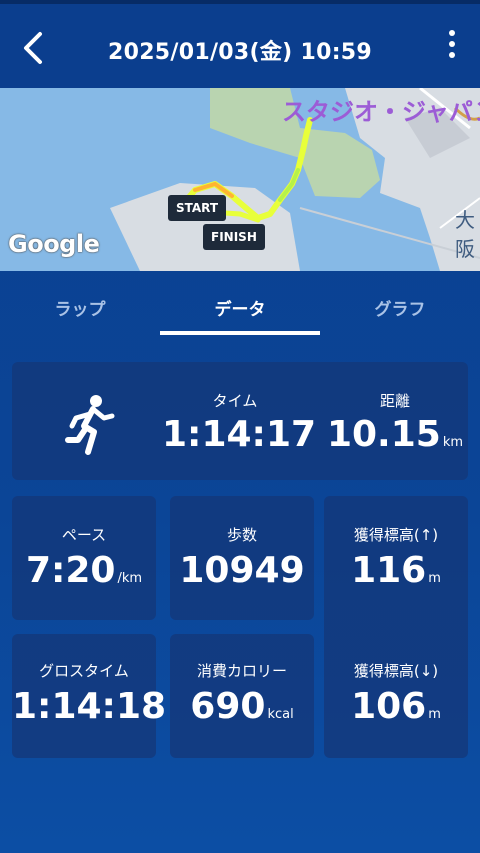 The image size is (480, 853). What do you see at coordinates (89, 706) in the screenshot?
I see `gross-time-value: 1:14:18` at bounding box center [89, 706].